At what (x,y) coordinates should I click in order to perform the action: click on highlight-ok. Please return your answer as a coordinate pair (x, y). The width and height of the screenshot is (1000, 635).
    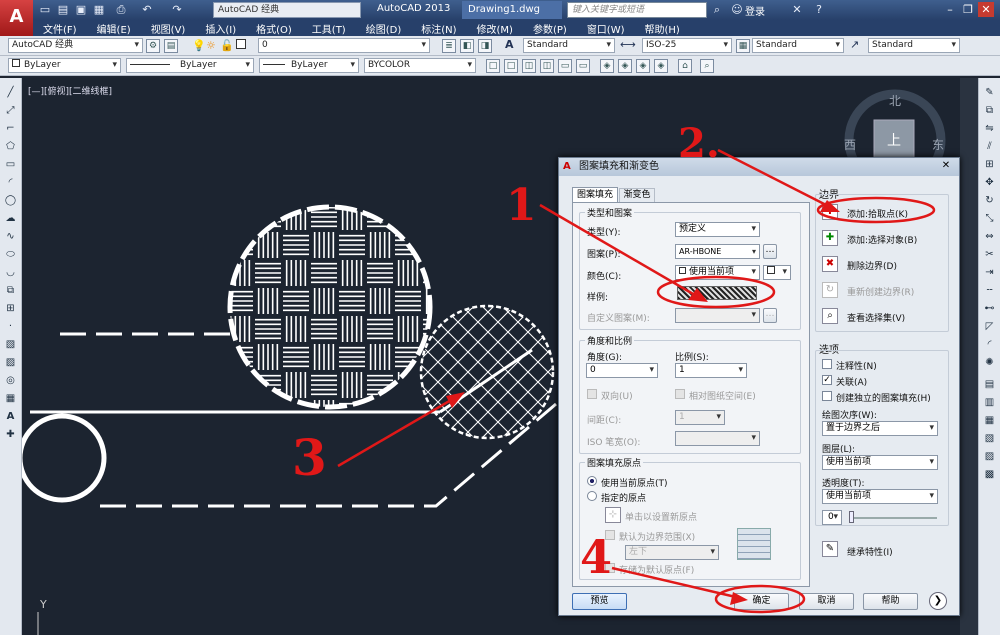
    Looking at the image, I should click on (760, 599).